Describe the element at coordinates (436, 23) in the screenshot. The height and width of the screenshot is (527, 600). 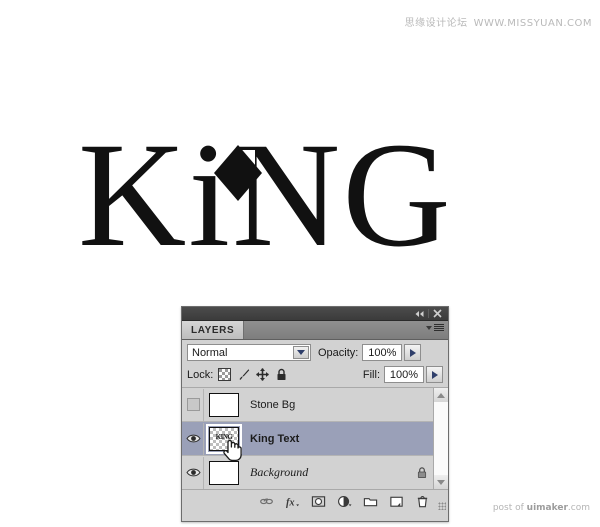
I see `watermark-chinese-text: 思缘设计论坛` at that location.